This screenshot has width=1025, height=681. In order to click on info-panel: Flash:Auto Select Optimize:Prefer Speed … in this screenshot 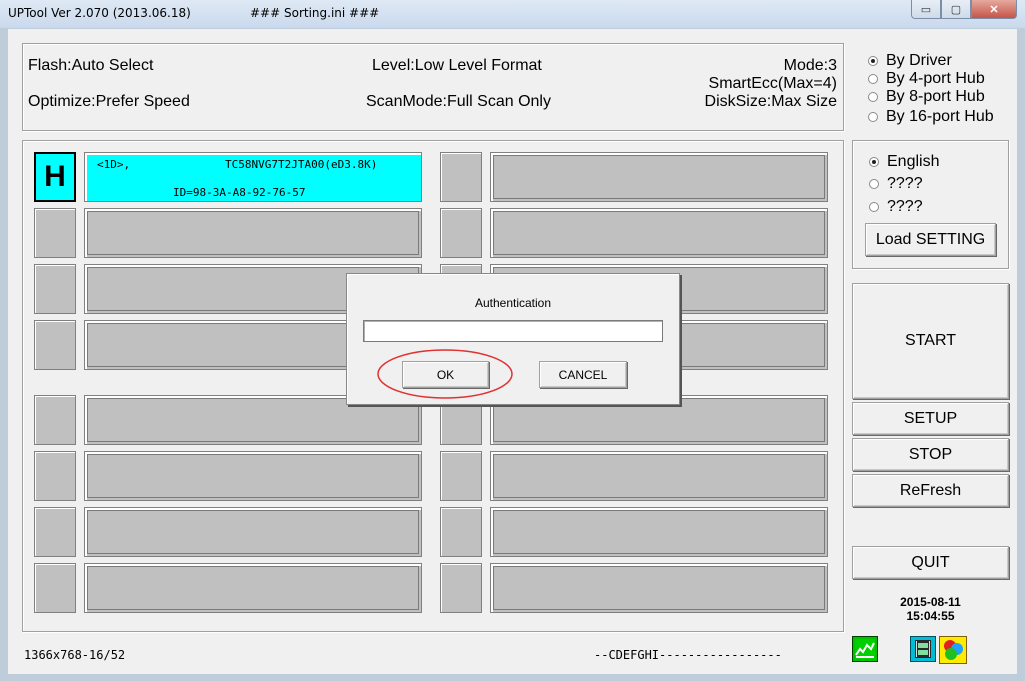, I will do `click(433, 87)`.